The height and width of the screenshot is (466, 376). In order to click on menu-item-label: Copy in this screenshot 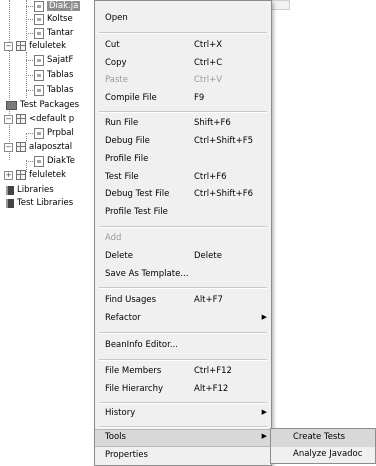, I will do `click(116, 63)`.